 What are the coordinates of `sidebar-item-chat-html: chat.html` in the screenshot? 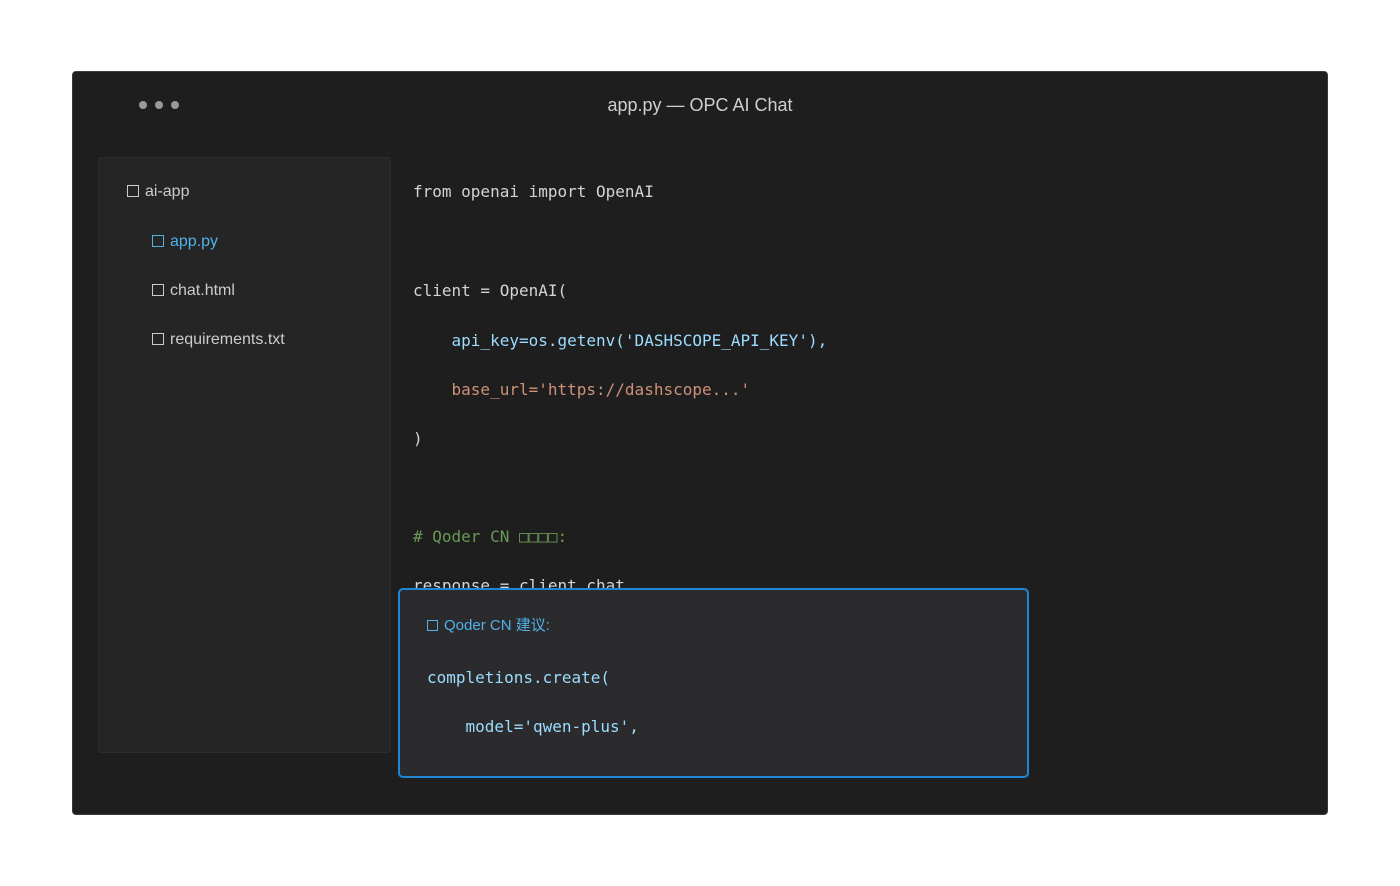 It's located at (193, 291).